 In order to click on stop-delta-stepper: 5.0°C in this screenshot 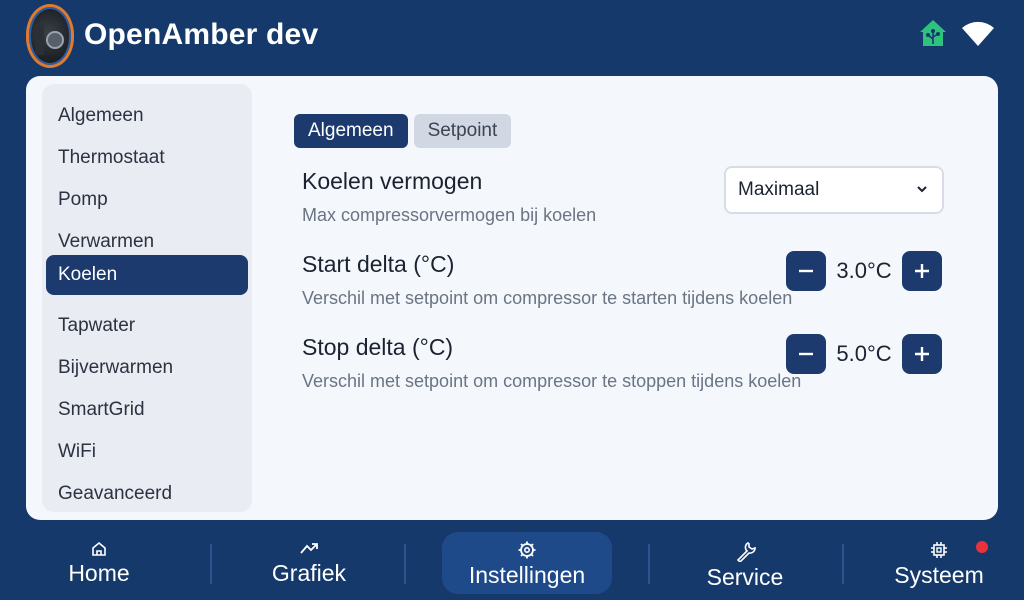, I will do `click(864, 354)`.